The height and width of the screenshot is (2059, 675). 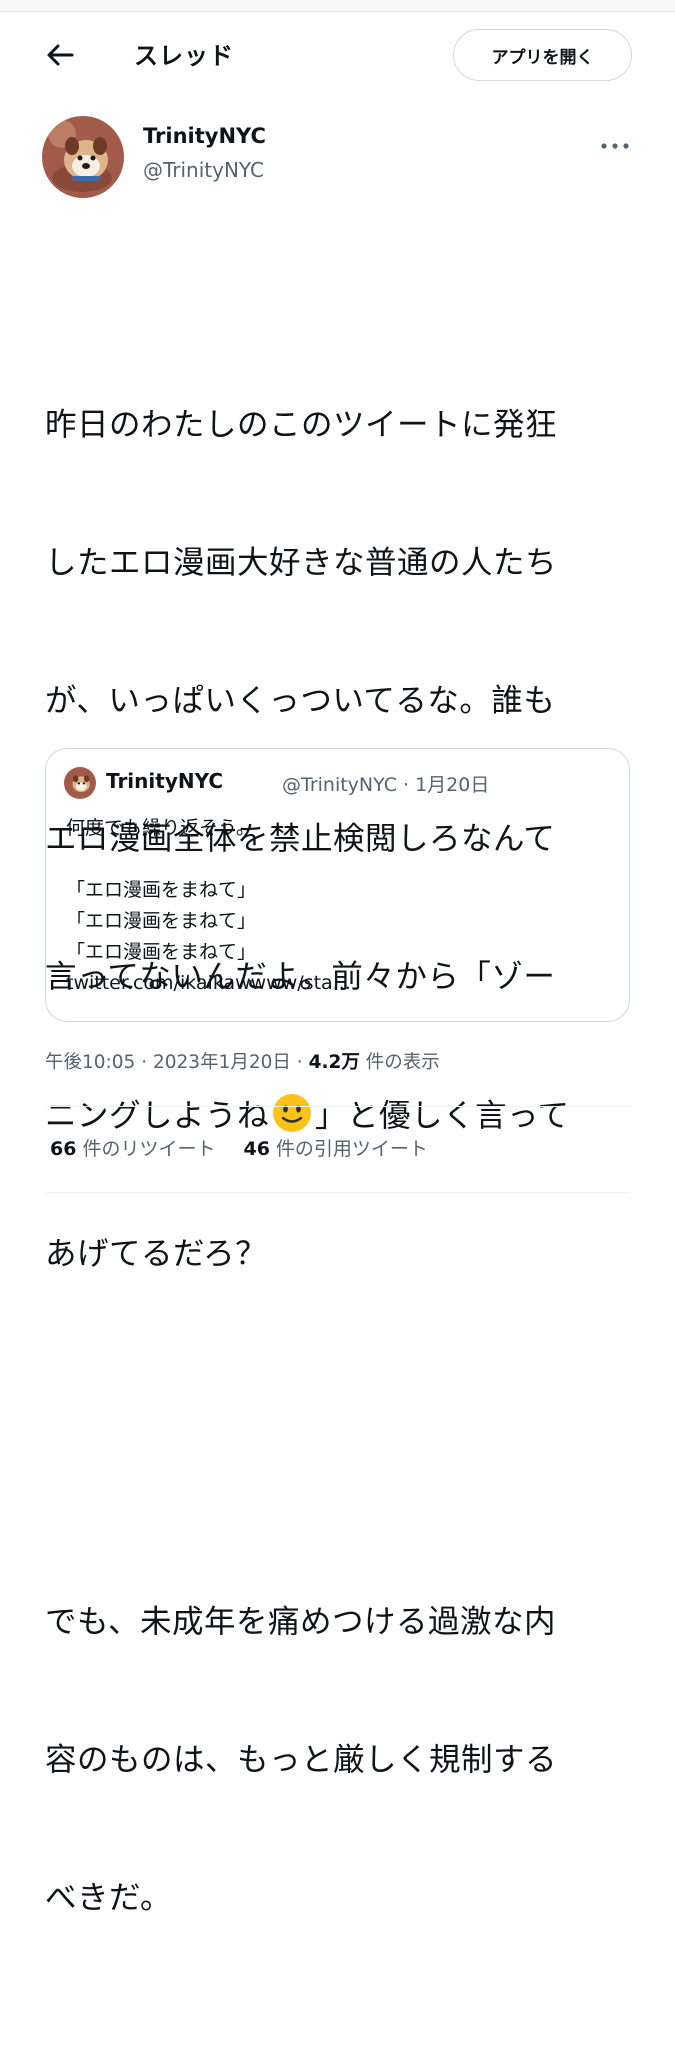 I want to click on author-handle: @TrinityNYC, so click(x=203, y=170).